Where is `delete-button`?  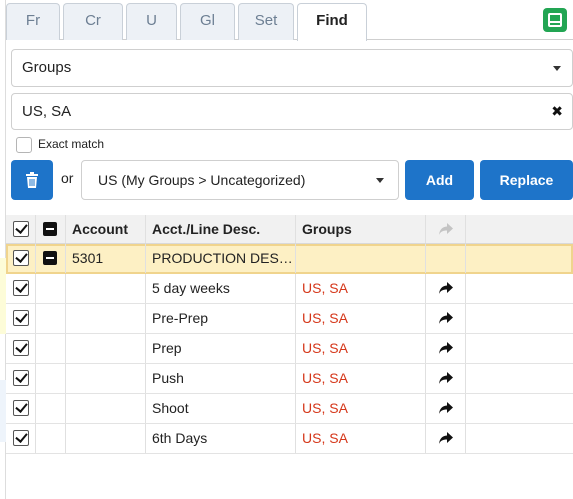
delete-button is located at coordinates (32, 180).